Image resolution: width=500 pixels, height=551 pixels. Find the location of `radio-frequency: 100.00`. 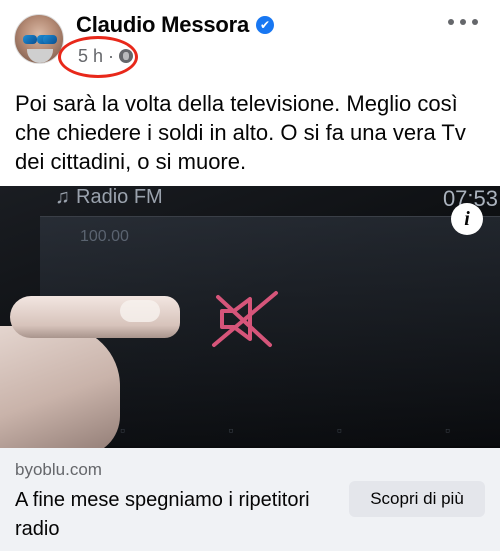

radio-frequency: 100.00 is located at coordinates (104, 236).